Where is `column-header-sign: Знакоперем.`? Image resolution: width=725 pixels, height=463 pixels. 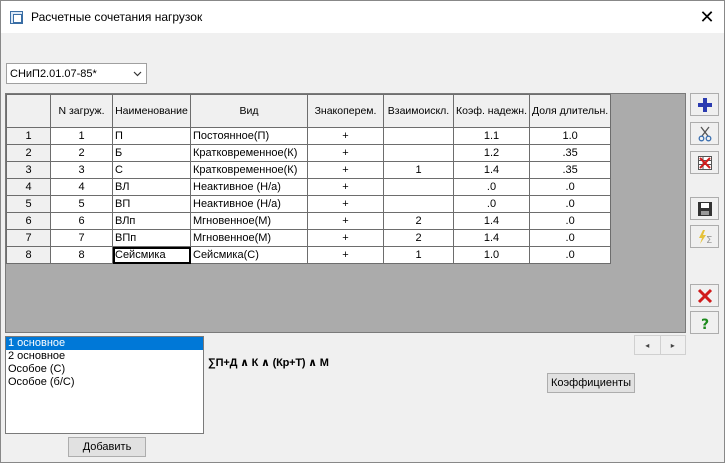
column-header-sign: Знакоперем. is located at coordinates (345, 111).